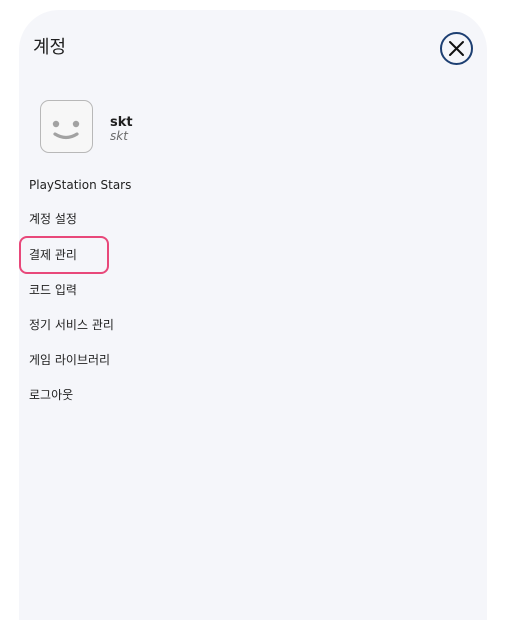  Describe the element at coordinates (53, 219) in the screenshot. I see `menu-item-account-settings: 계정 설정` at that location.